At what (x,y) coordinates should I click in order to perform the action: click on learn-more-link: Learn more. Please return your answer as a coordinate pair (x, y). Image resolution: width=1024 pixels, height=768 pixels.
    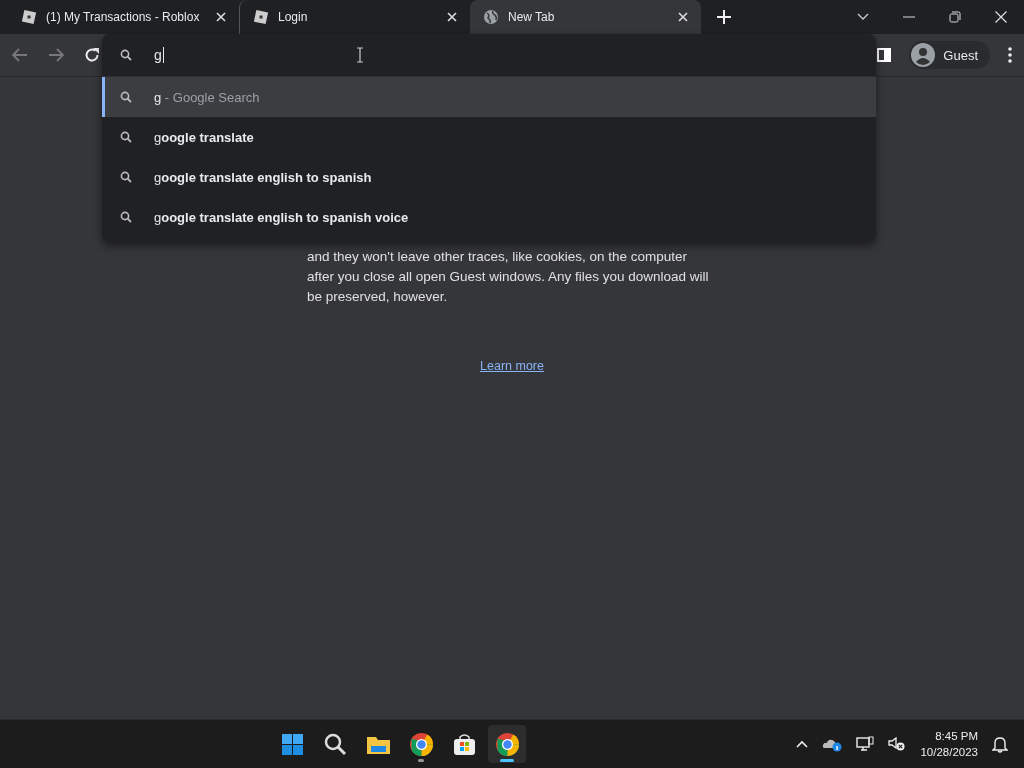
    Looking at the image, I should click on (512, 366).